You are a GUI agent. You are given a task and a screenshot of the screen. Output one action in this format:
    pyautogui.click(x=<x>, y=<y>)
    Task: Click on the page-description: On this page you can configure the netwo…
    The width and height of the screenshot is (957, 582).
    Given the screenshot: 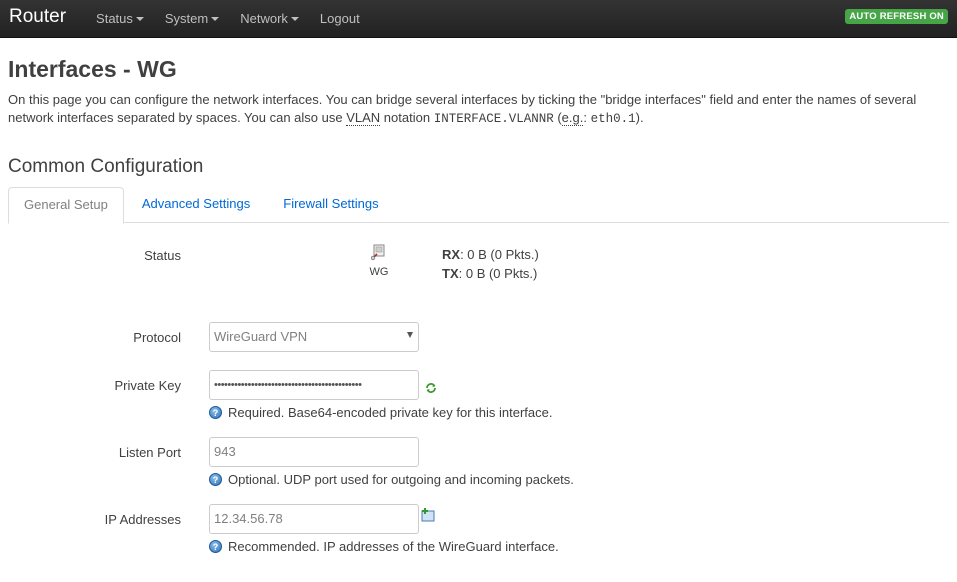 What is the action you would take?
    pyautogui.click(x=473, y=109)
    